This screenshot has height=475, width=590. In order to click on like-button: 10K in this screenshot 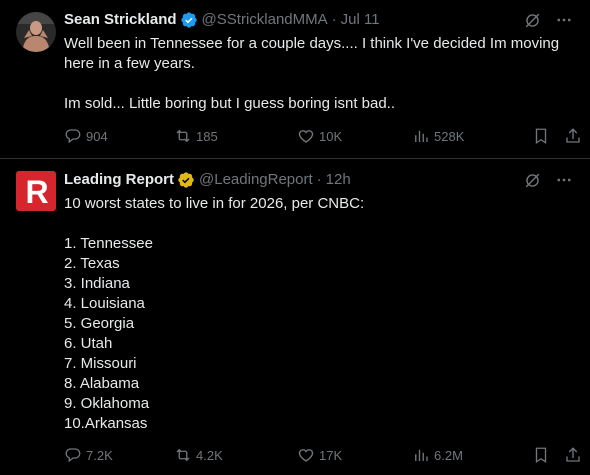, I will do `click(319, 136)`.